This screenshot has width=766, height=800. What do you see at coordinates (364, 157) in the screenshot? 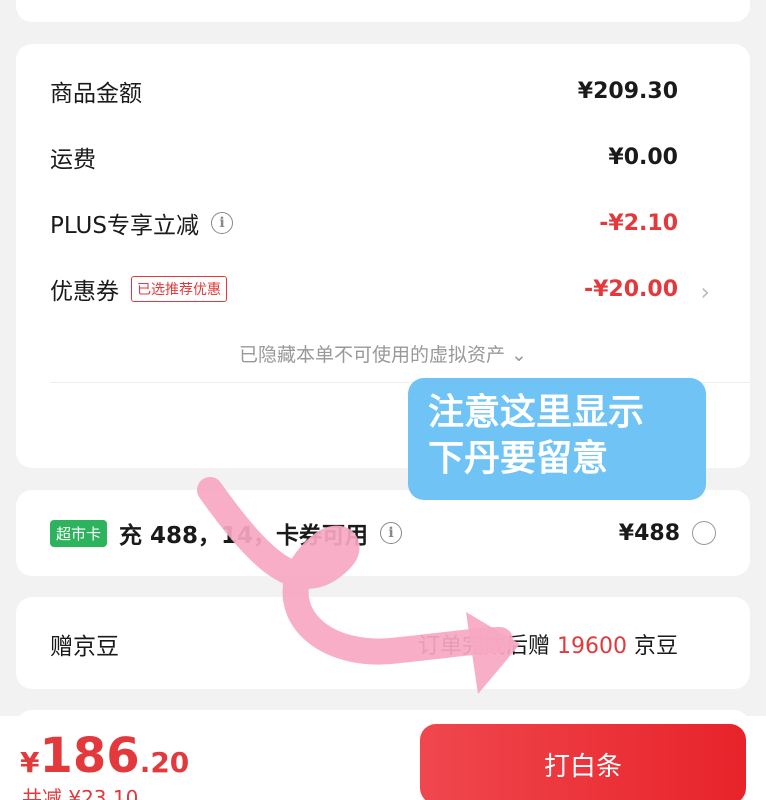
I see `shipping-row: 运费 ¥0.00` at bounding box center [364, 157].